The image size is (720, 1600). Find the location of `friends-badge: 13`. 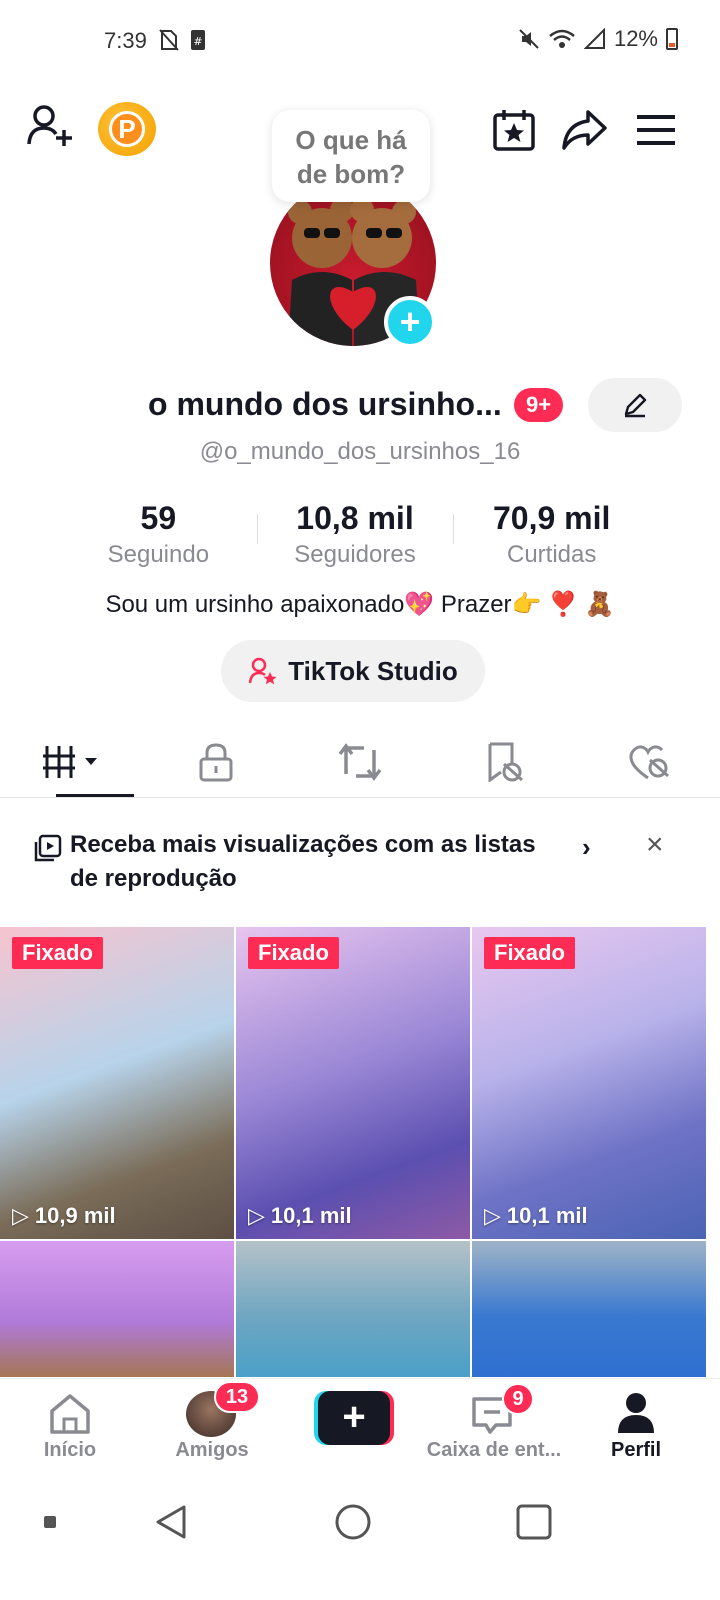

friends-badge: 13 is located at coordinates (237, 1397).